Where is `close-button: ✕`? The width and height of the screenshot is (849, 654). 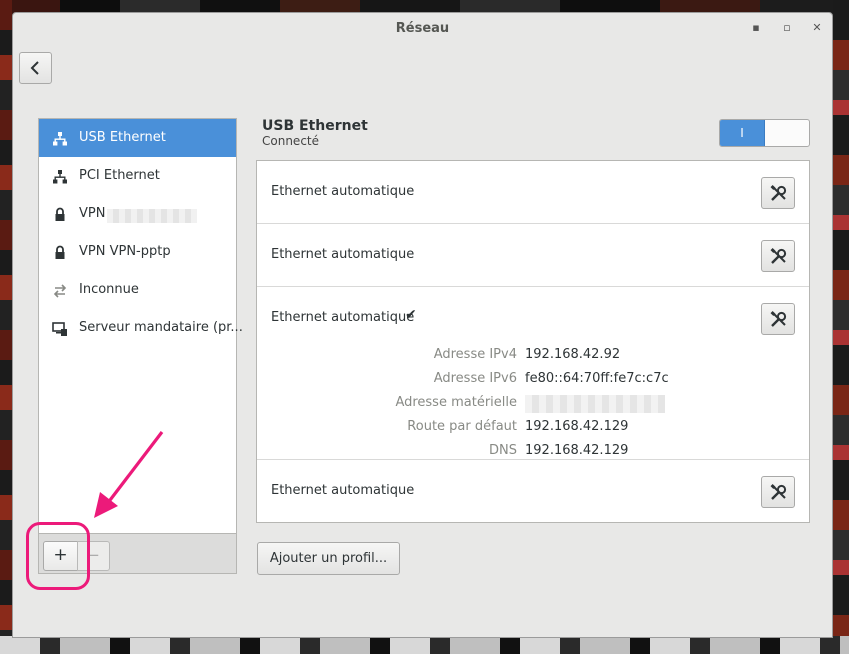
close-button: ✕ is located at coordinates (817, 28).